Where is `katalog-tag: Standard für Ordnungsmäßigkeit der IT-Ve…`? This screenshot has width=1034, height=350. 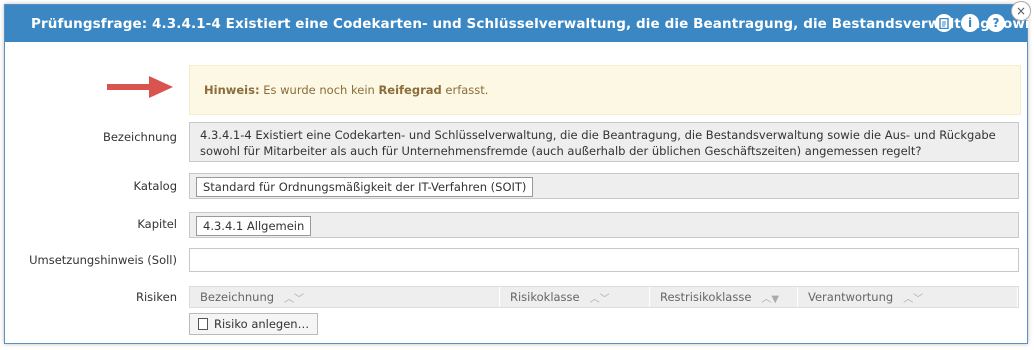
katalog-tag: Standard für Ordnungsmäßigkeit der IT-Ve… is located at coordinates (365, 187).